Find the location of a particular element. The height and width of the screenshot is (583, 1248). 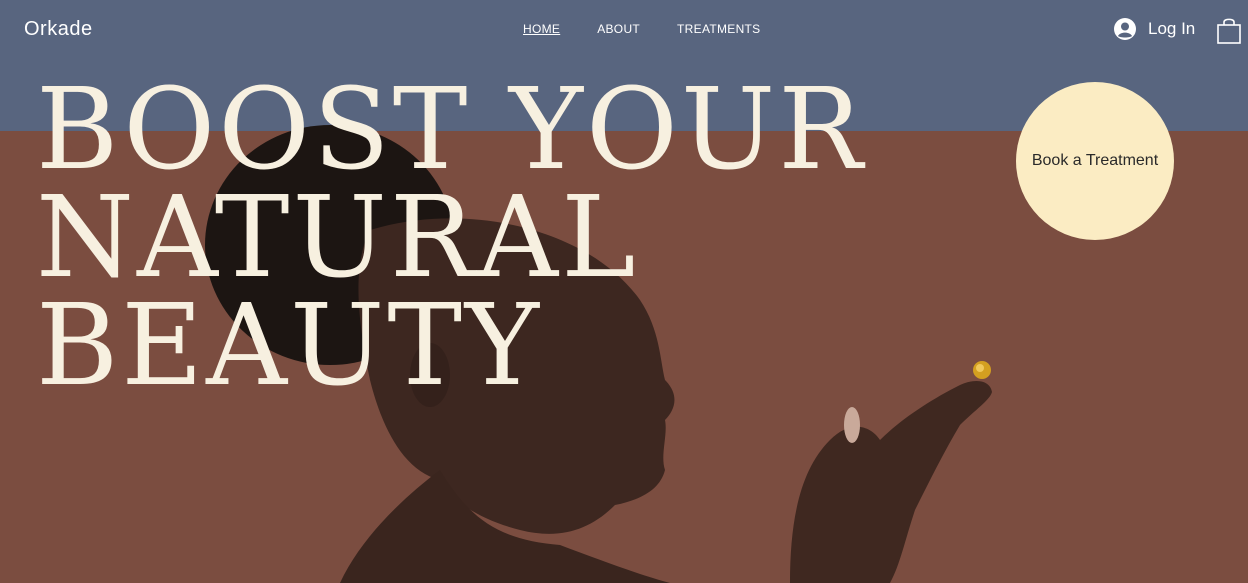

nav-treatments: TREATMENTS is located at coordinates (718, 29).